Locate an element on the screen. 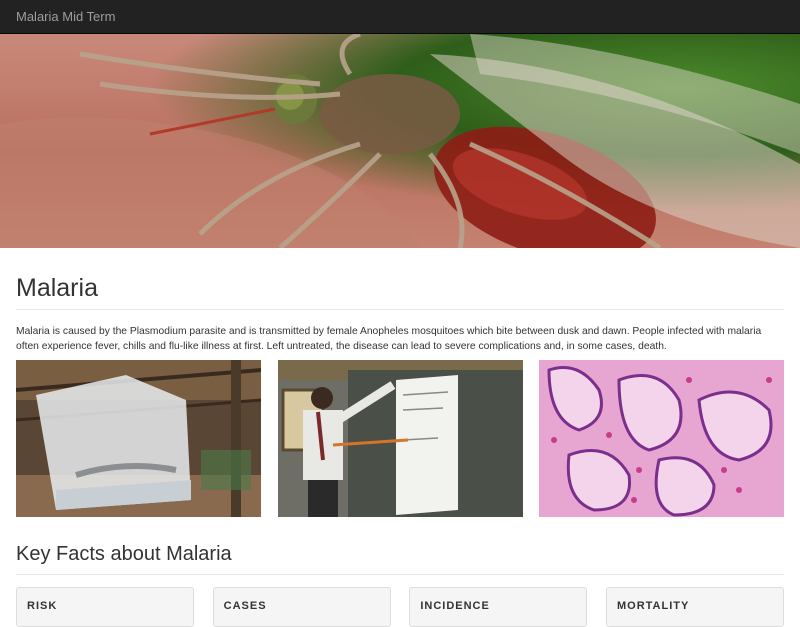 The image size is (800, 627). key-facts-heading: Key Facts about Malaria is located at coordinates (400, 559).